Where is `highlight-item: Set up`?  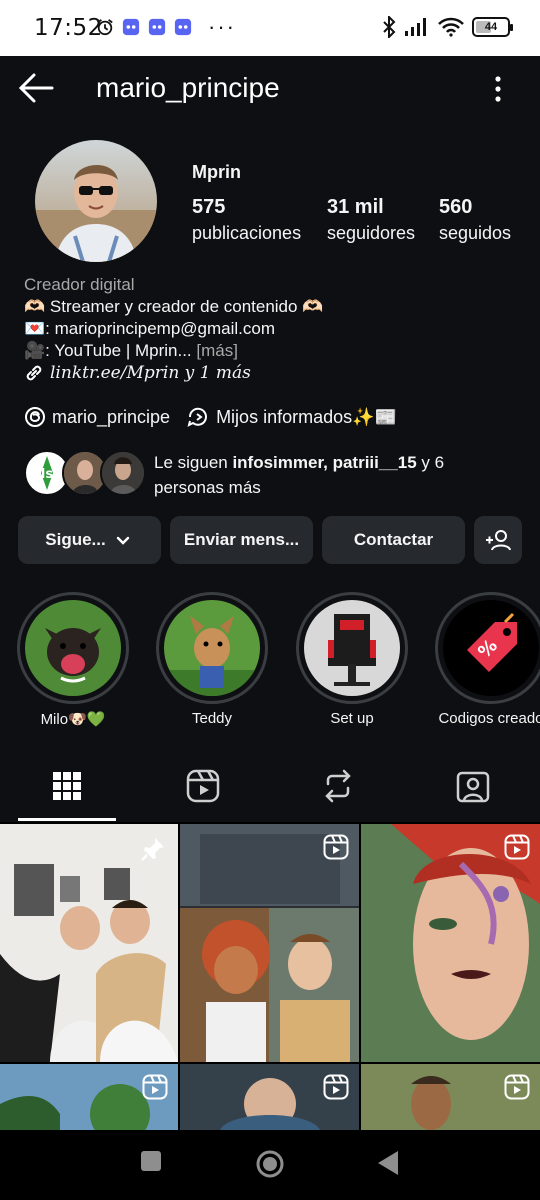
highlight-item: Set up is located at coordinates (352, 659).